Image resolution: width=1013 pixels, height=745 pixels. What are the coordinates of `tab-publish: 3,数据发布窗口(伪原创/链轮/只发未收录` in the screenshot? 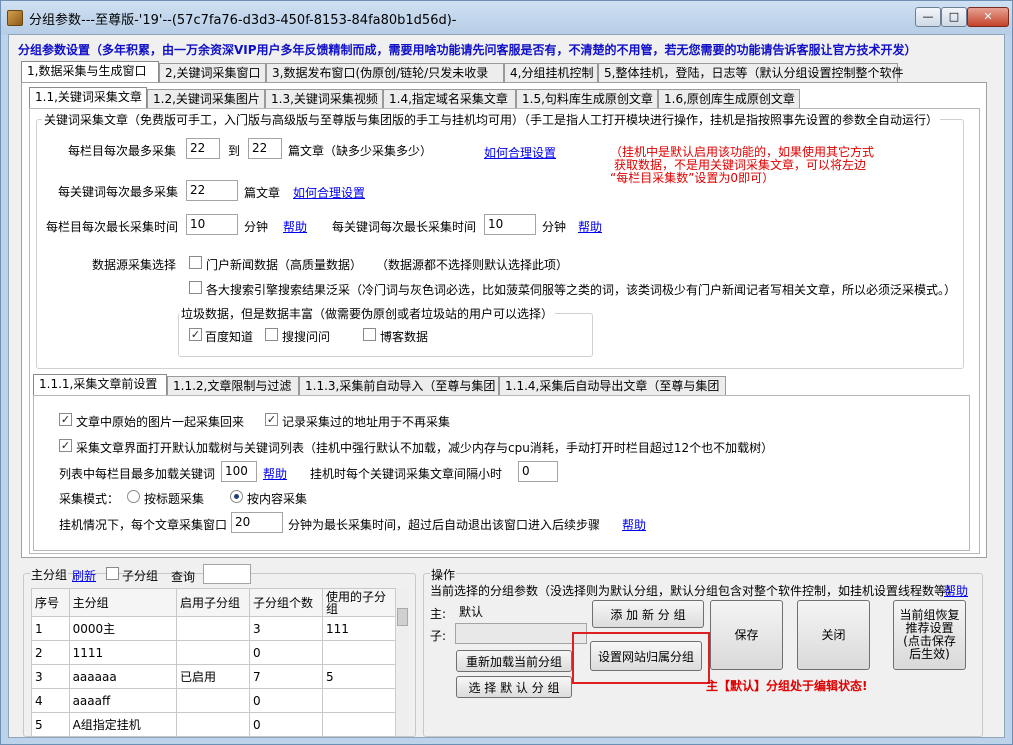 It's located at (385, 73).